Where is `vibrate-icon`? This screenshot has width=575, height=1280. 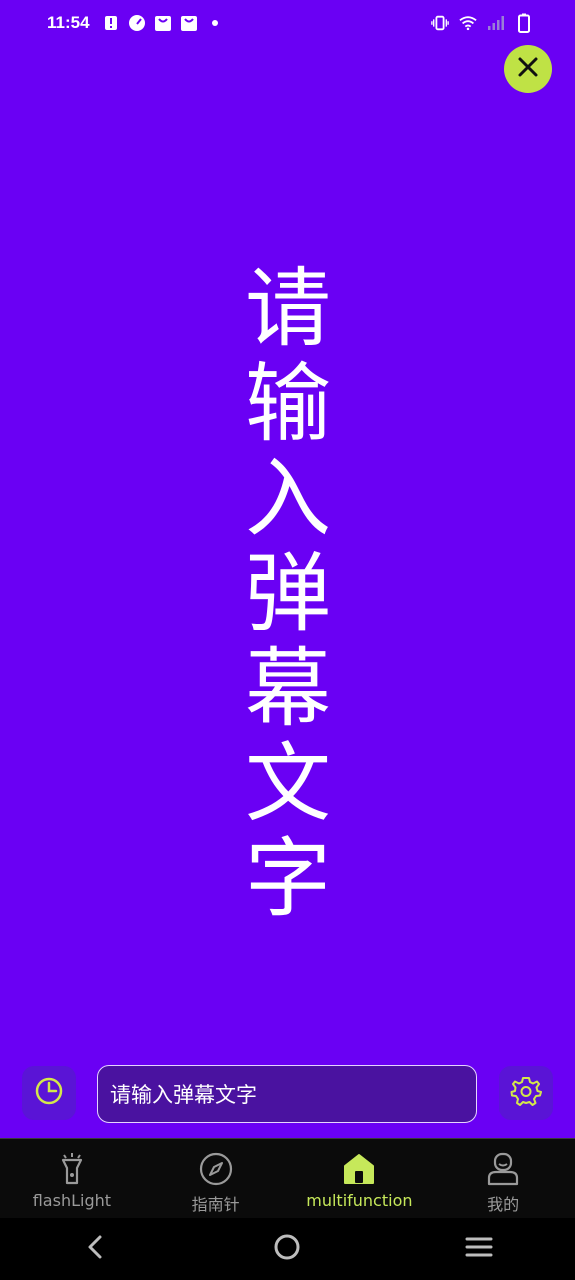
vibrate-icon is located at coordinates (440, 23).